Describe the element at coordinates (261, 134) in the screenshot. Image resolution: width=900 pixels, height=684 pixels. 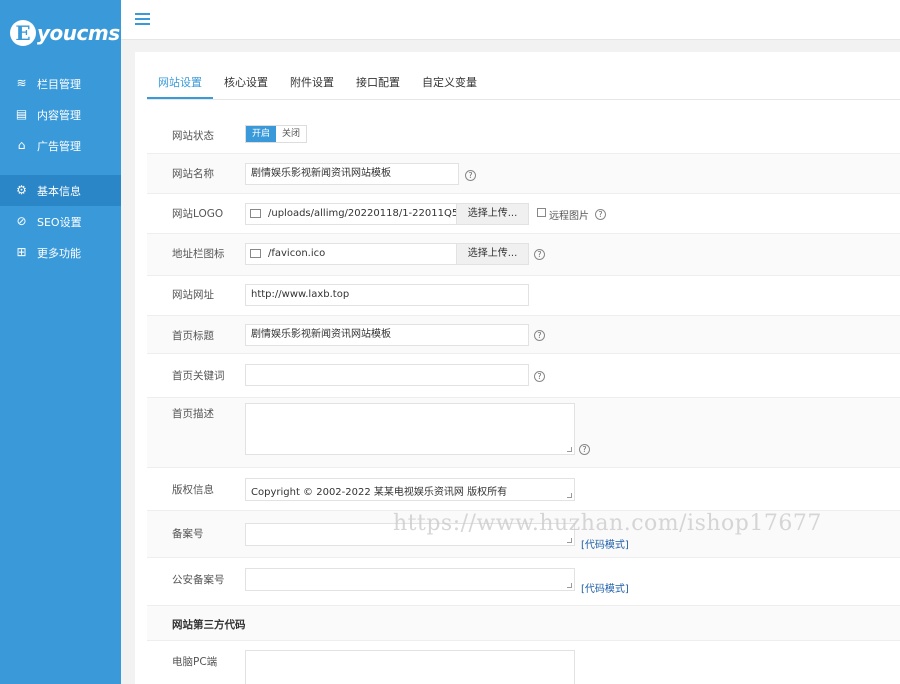
I see `site-status-on-button: 开启` at that location.